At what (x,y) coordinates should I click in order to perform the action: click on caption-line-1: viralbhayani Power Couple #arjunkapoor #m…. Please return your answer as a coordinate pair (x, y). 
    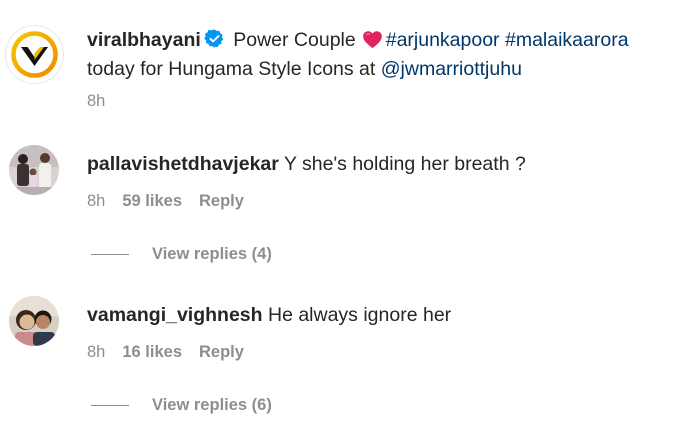
    Looking at the image, I should click on (358, 40).